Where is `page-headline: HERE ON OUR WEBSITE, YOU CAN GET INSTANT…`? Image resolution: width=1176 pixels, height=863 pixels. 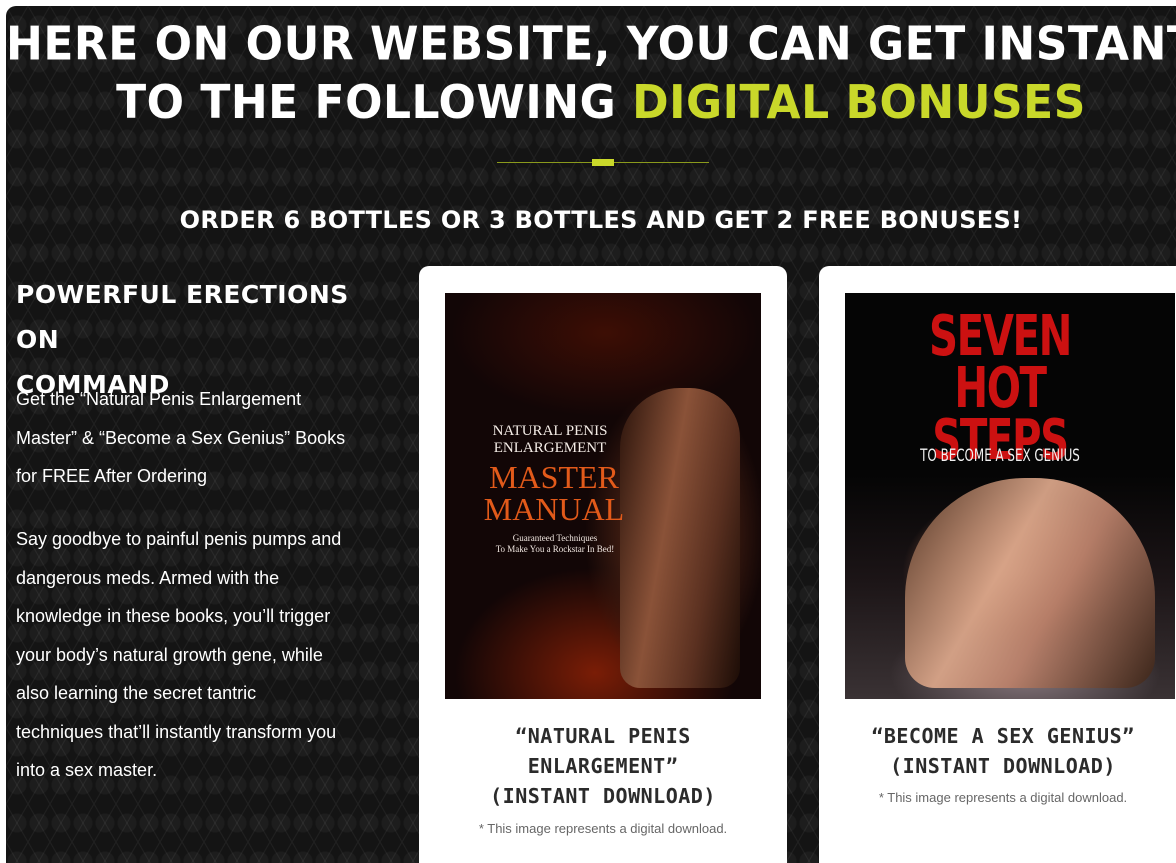
page-headline: HERE ON OUR WEBSITE, YOU CAN GET INSTANT… is located at coordinates (591, 74).